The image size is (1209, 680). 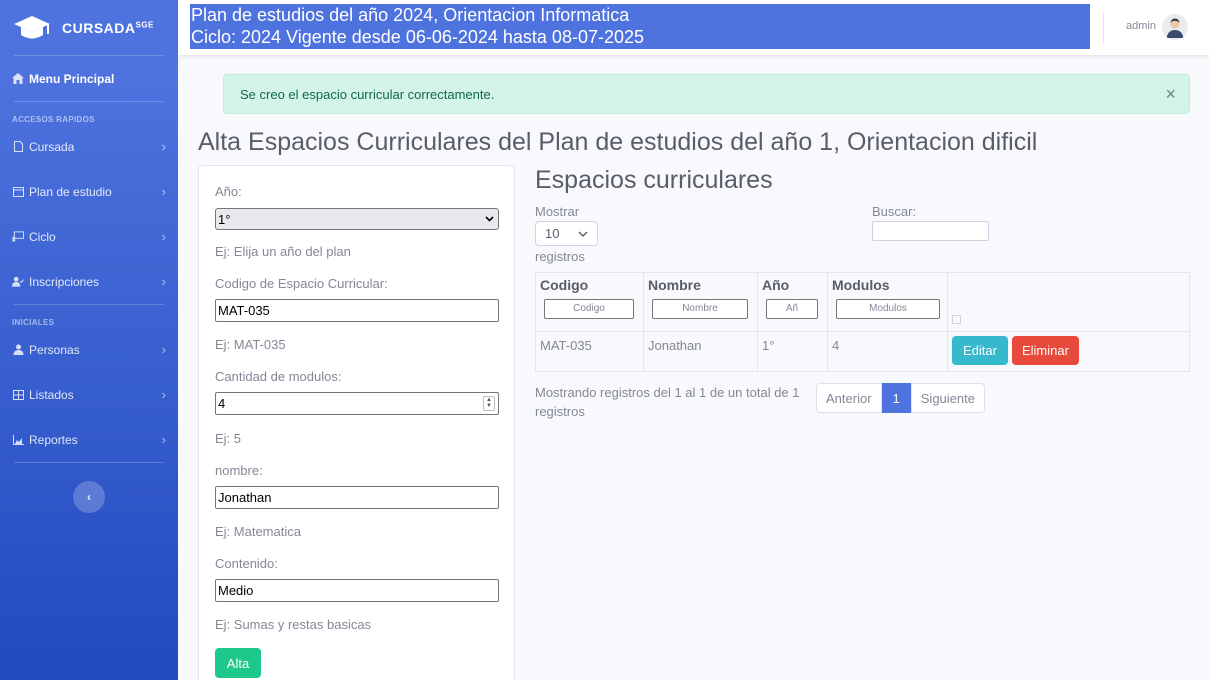 I want to click on column-header-anio: Año Añ, so click(x=792, y=302).